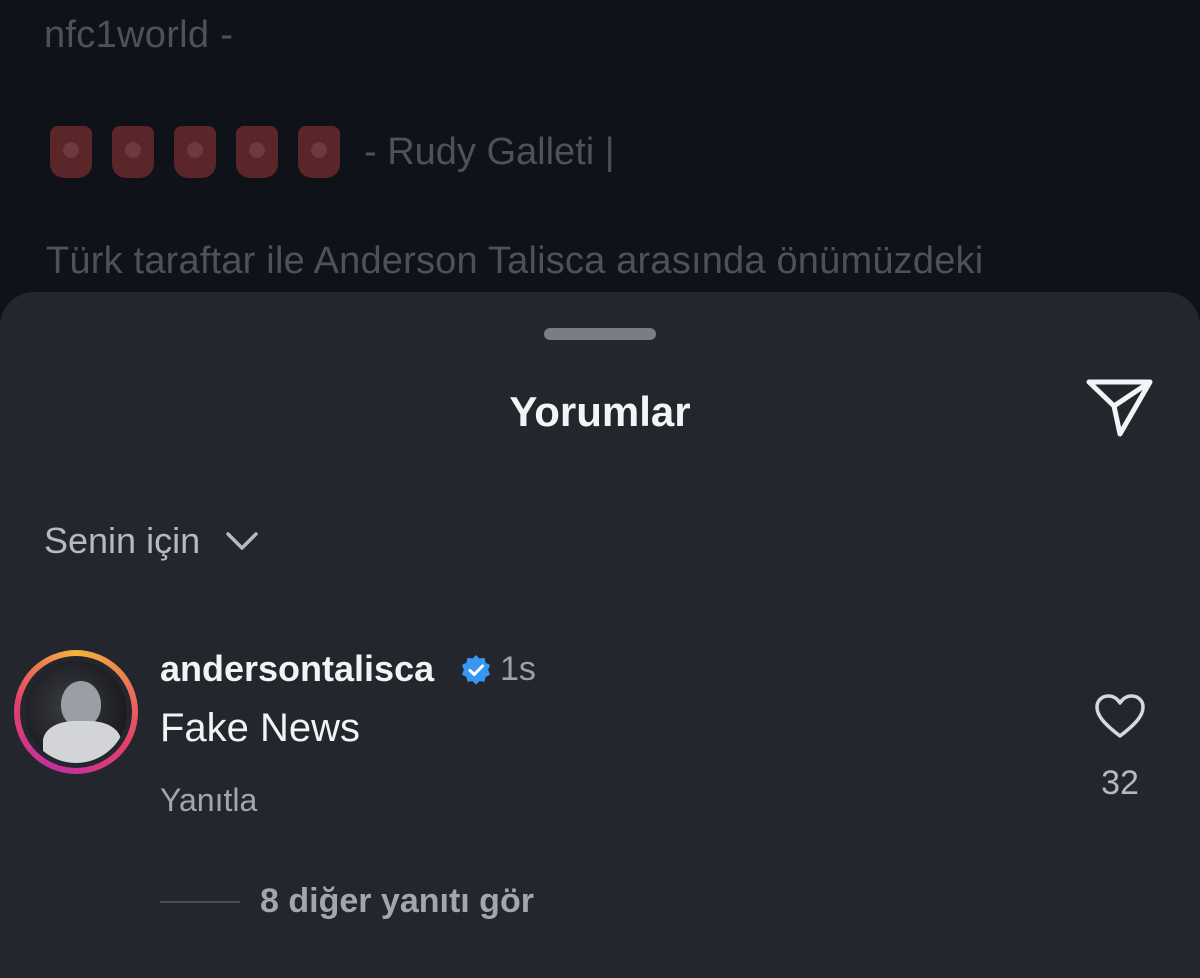 Image resolution: width=1200 pixels, height=978 pixels. Describe the element at coordinates (242, 541) in the screenshot. I see `chevron-down-icon` at that location.